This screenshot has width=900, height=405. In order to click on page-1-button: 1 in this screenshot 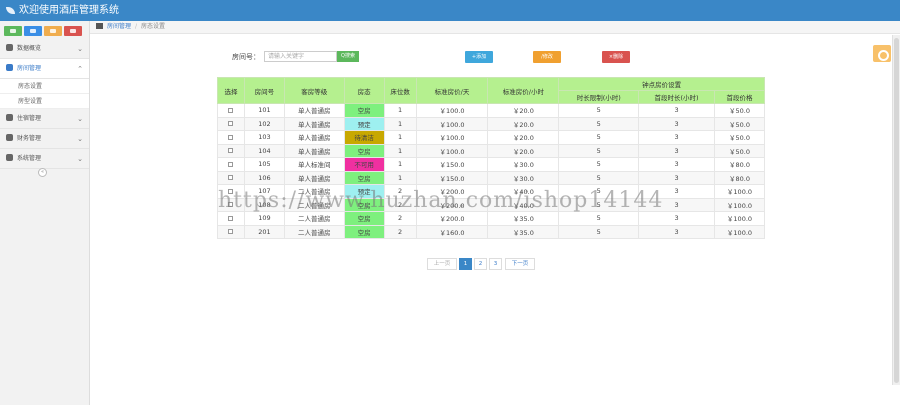, I will do `click(465, 264)`.